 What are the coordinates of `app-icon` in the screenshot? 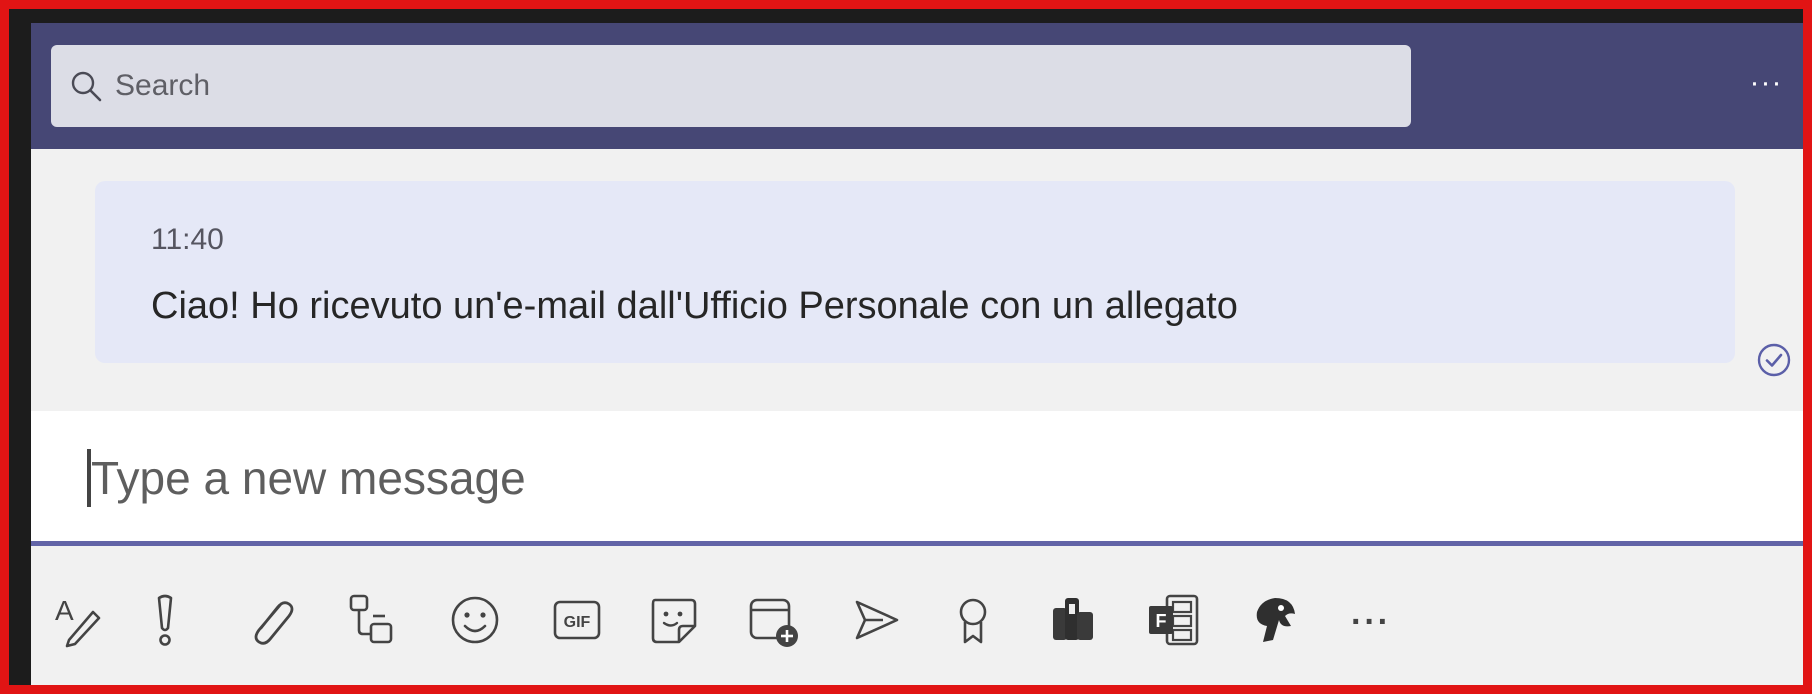 It's located at (1073, 622).